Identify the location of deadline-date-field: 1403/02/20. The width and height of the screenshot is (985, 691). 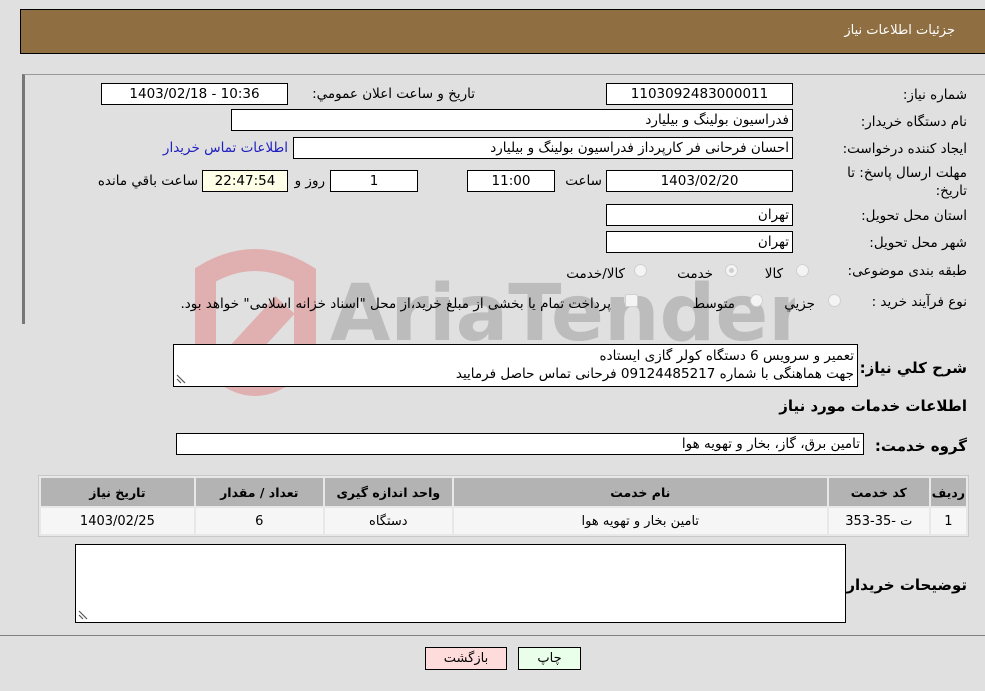
(699, 181).